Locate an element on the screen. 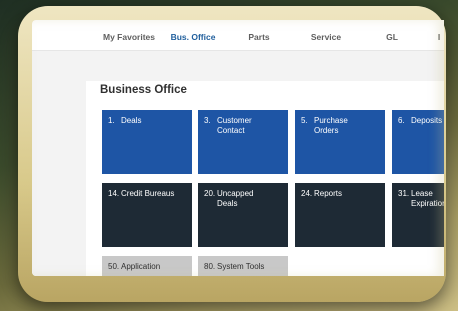 The width and height of the screenshot is (458, 311). tile-uncapped-deals: 20. Uncapped Deals is located at coordinates (243, 215).